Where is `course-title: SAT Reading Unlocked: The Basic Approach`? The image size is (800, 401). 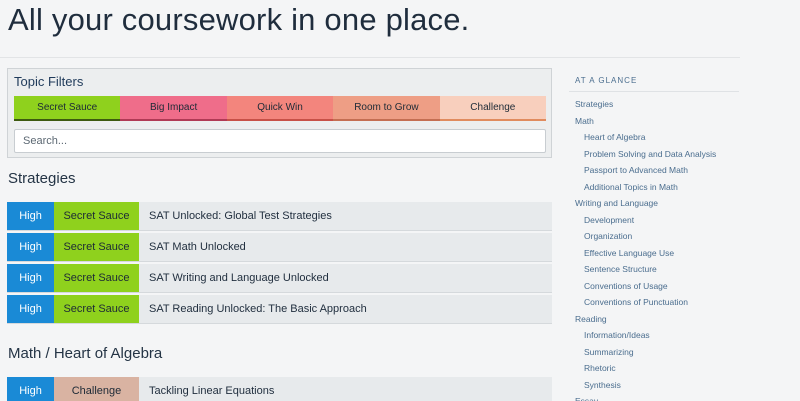 course-title: SAT Reading Unlocked: The Basic Approach is located at coordinates (345, 309).